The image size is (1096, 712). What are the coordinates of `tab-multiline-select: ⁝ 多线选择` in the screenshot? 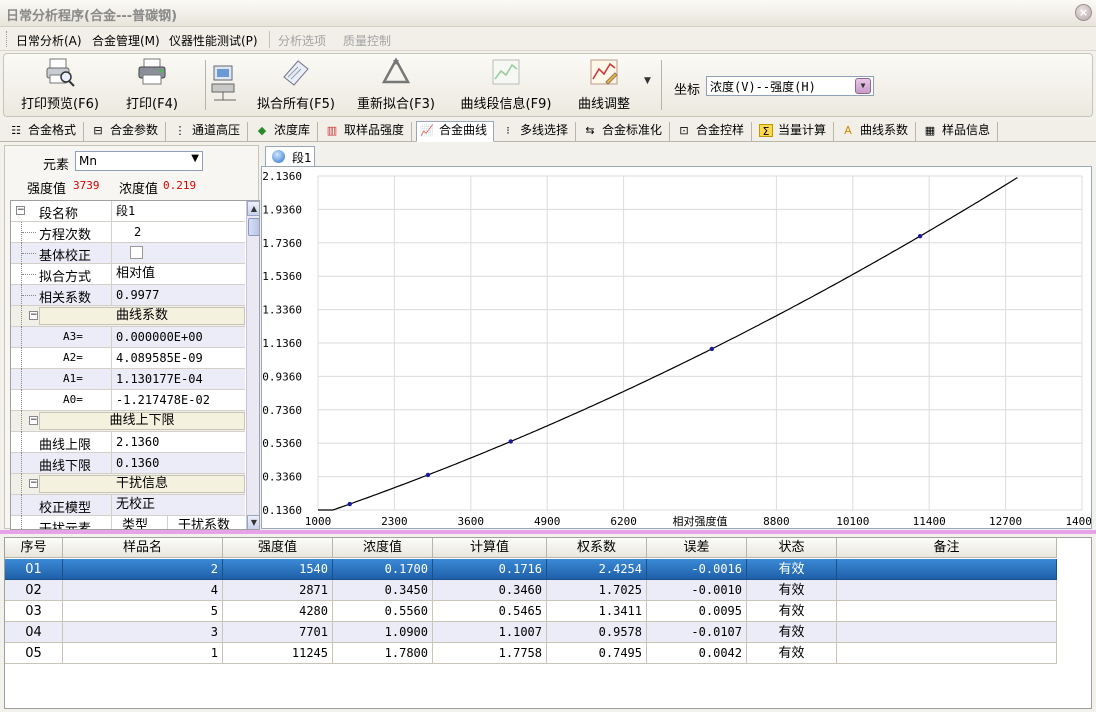 It's located at (537, 131).